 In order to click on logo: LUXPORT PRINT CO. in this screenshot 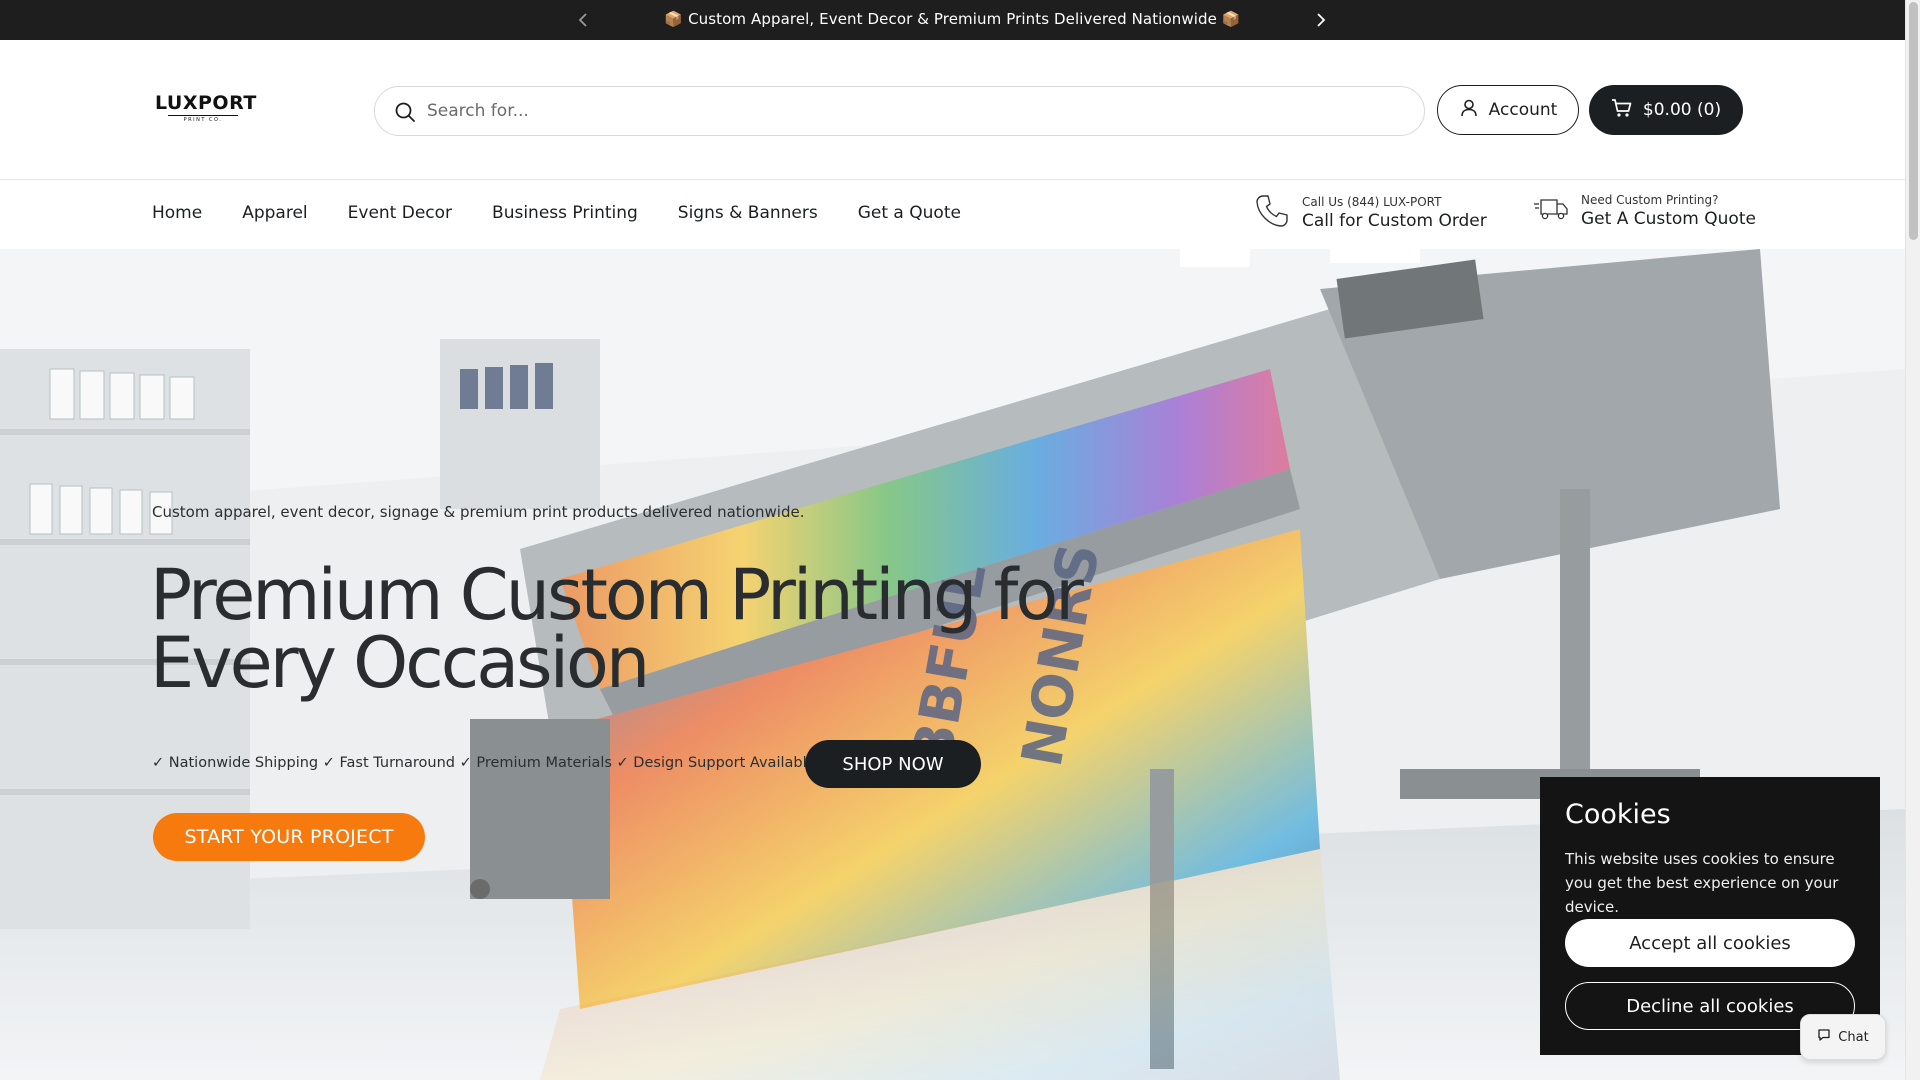, I will do `click(206, 107)`.